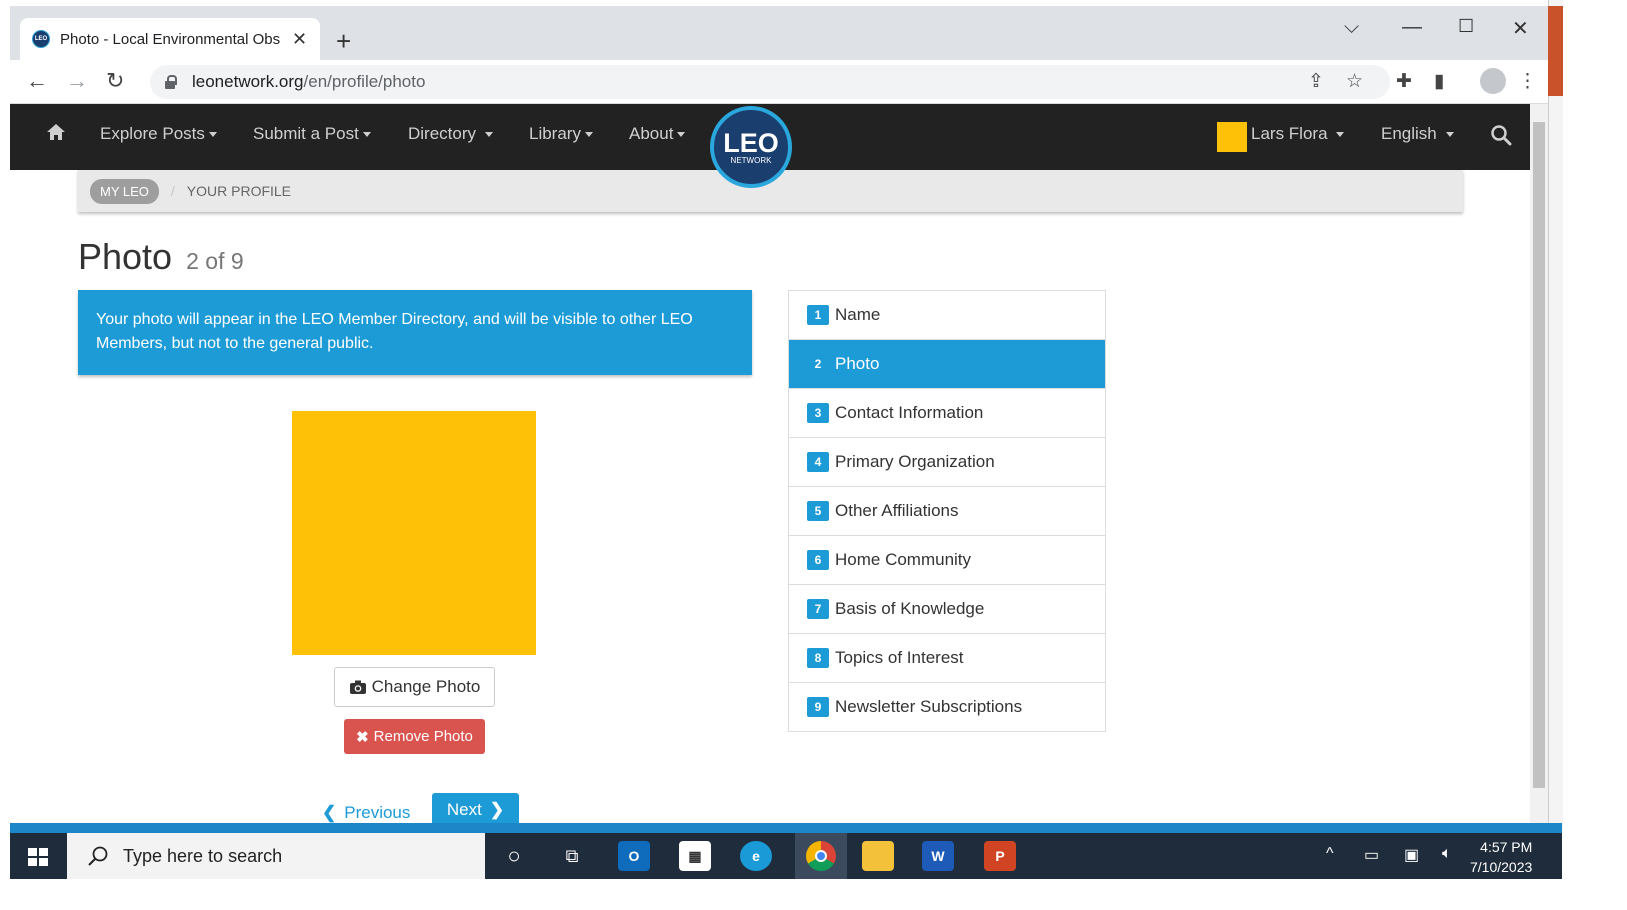  Describe the element at coordinates (248, 81) in the screenshot. I see `url-host: leonetwork.org` at that location.